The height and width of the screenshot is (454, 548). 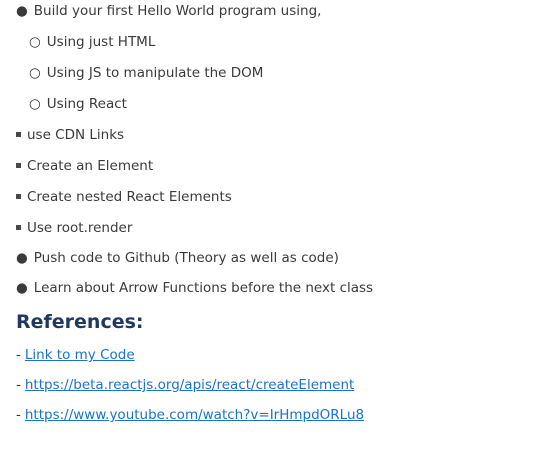 What do you see at coordinates (90, 166) in the screenshot?
I see `square-item-text: Create an Element` at bounding box center [90, 166].